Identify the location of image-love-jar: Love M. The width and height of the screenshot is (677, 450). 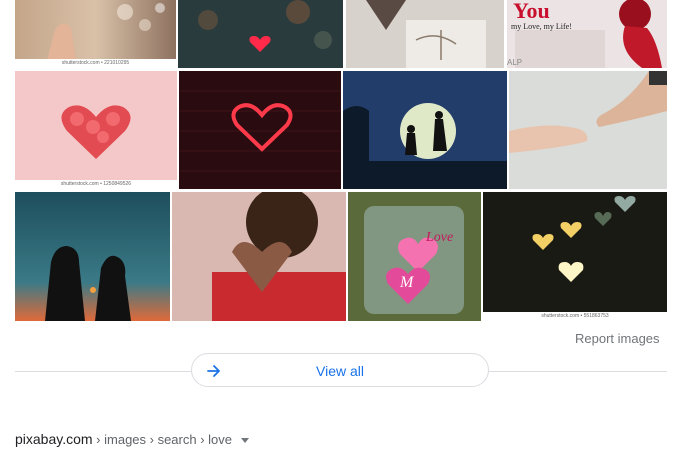
(414, 256).